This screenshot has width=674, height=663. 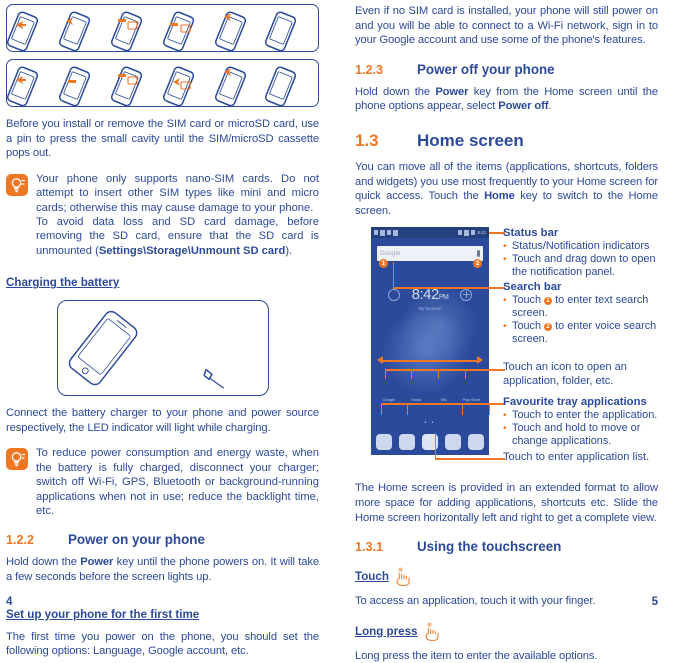 I want to click on badge-2: 2, so click(x=548, y=327).